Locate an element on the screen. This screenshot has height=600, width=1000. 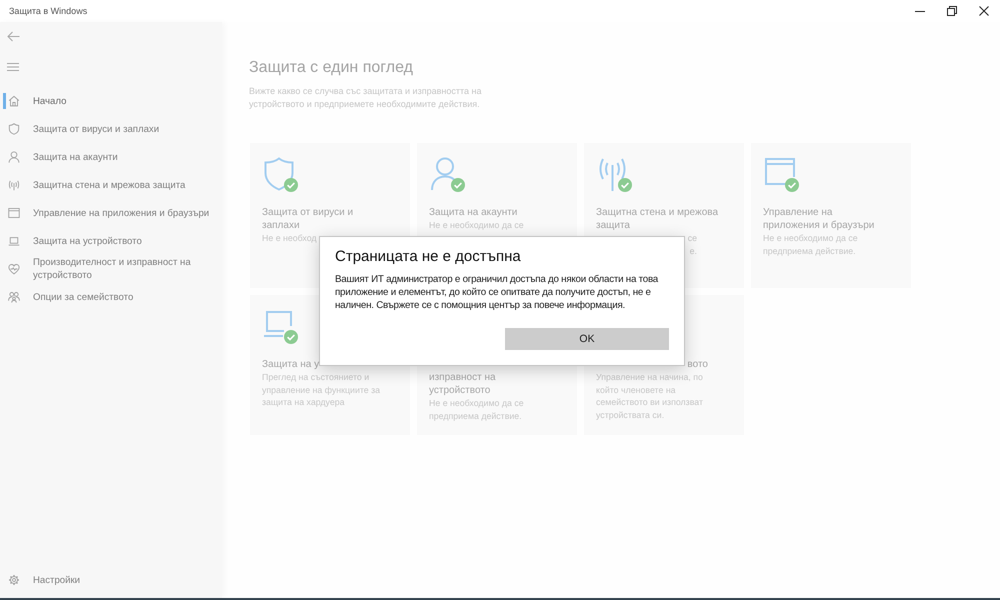
card-title: изправност на устройството is located at coordinates (462, 384).